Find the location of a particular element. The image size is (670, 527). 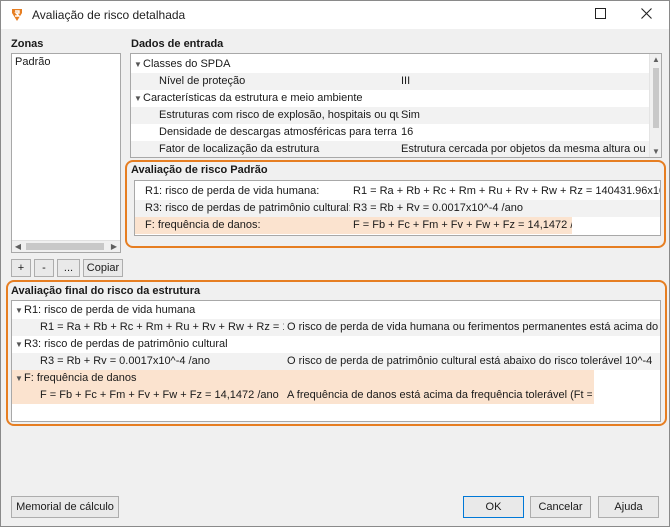

title-bar: Avaliação de risco detalhada is located at coordinates (335, 15).